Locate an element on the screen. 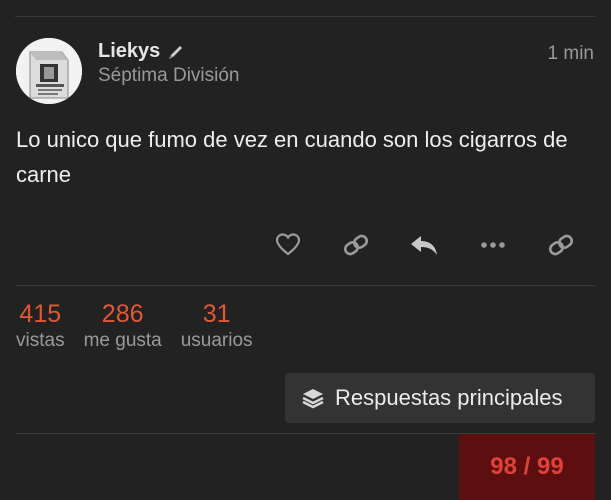 The image size is (611, 500). brush-icon is located at coordinates (176, 52).